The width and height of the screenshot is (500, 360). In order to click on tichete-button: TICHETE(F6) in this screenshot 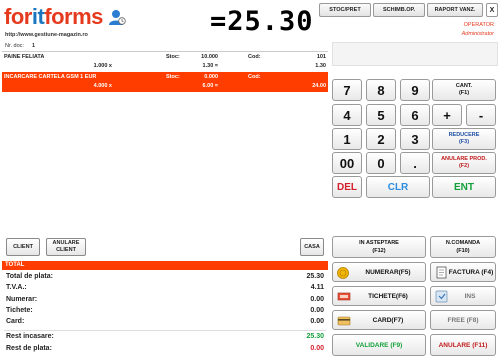, I will do `click(379, 296)`.